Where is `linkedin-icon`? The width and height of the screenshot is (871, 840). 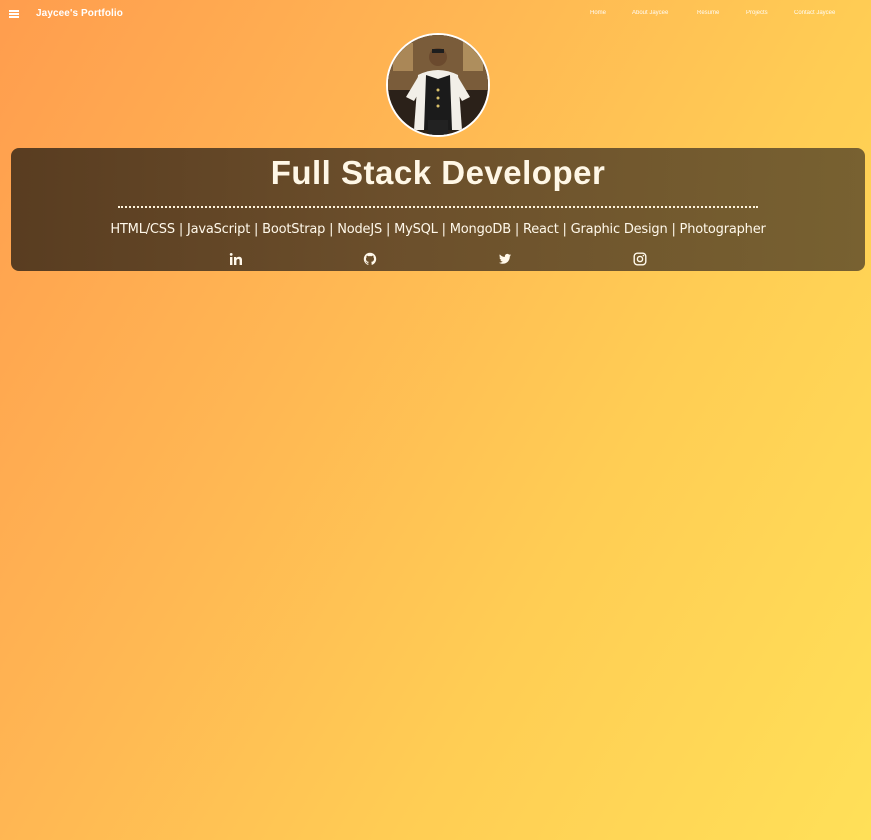
linkedin-icon is located at coordinates (236, 259).